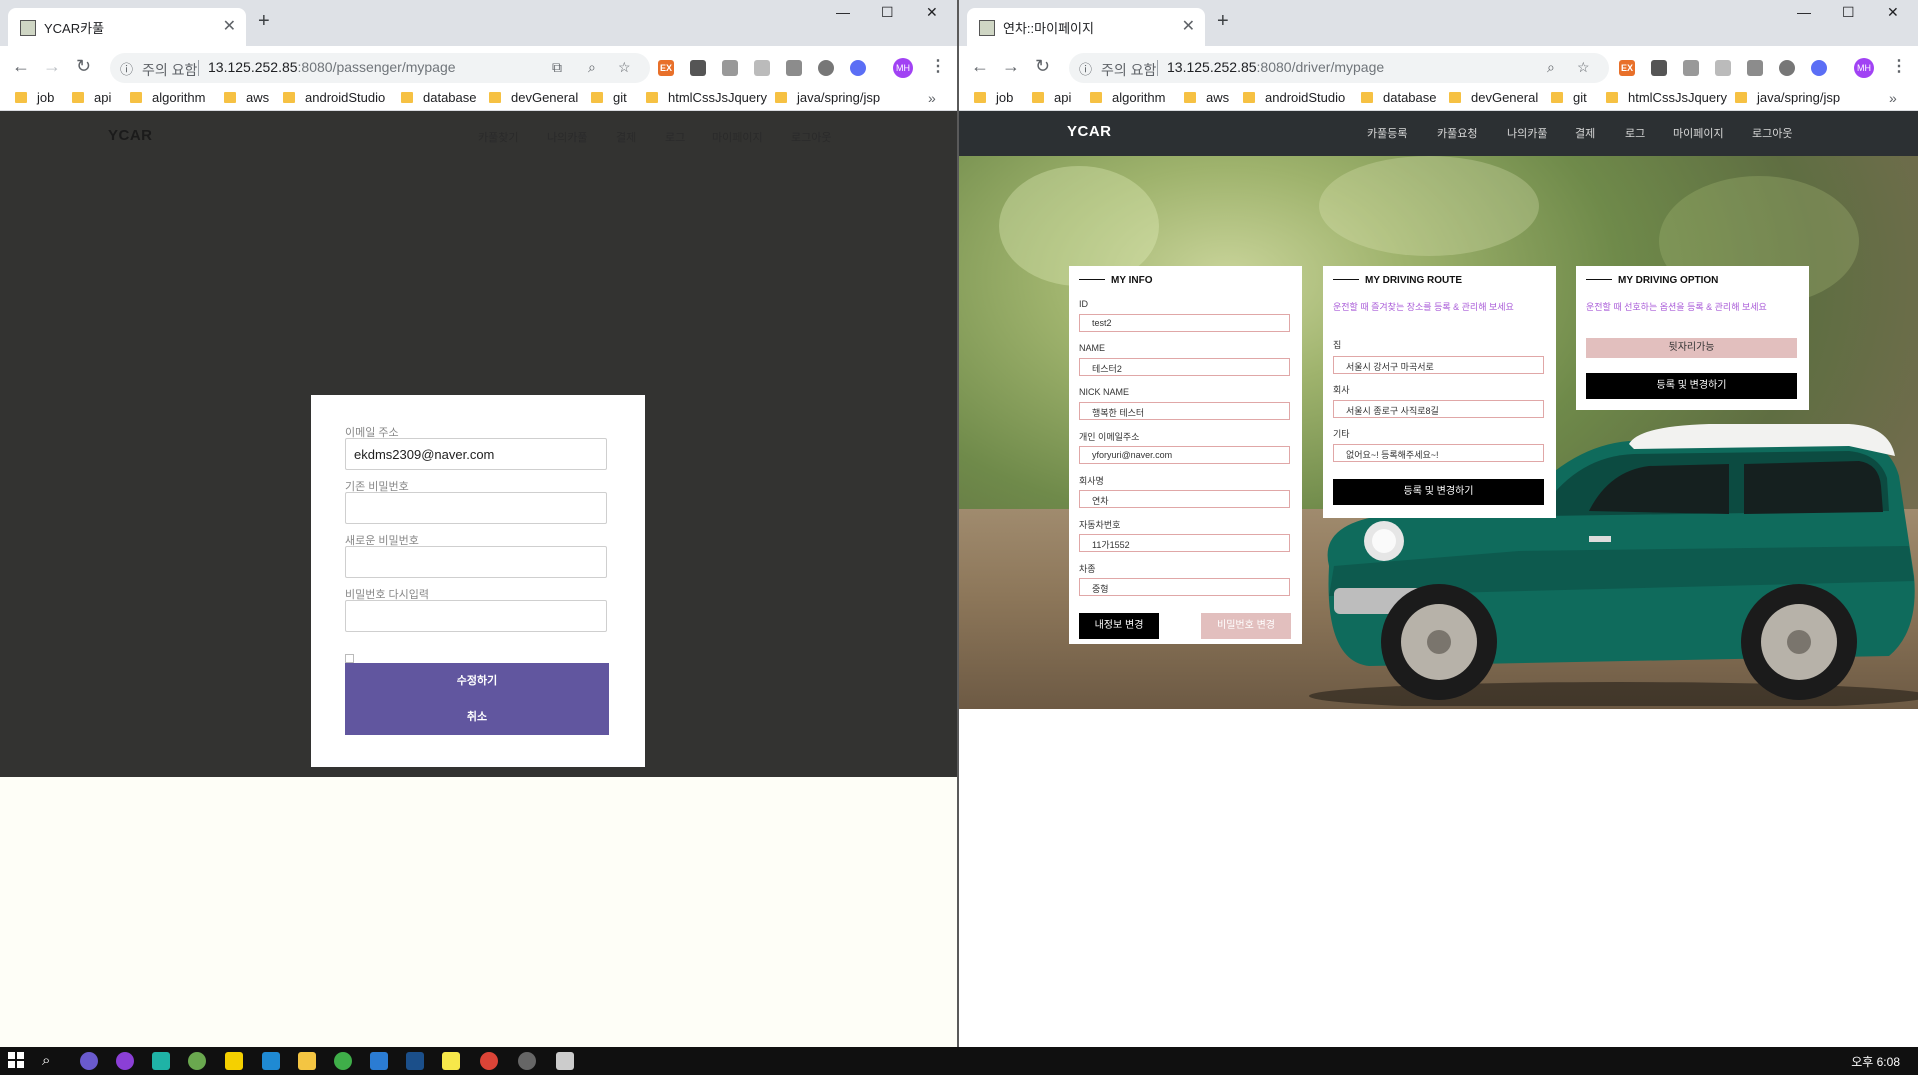  I want to click on close-tab-icon: ✕, so click(1188, 26).